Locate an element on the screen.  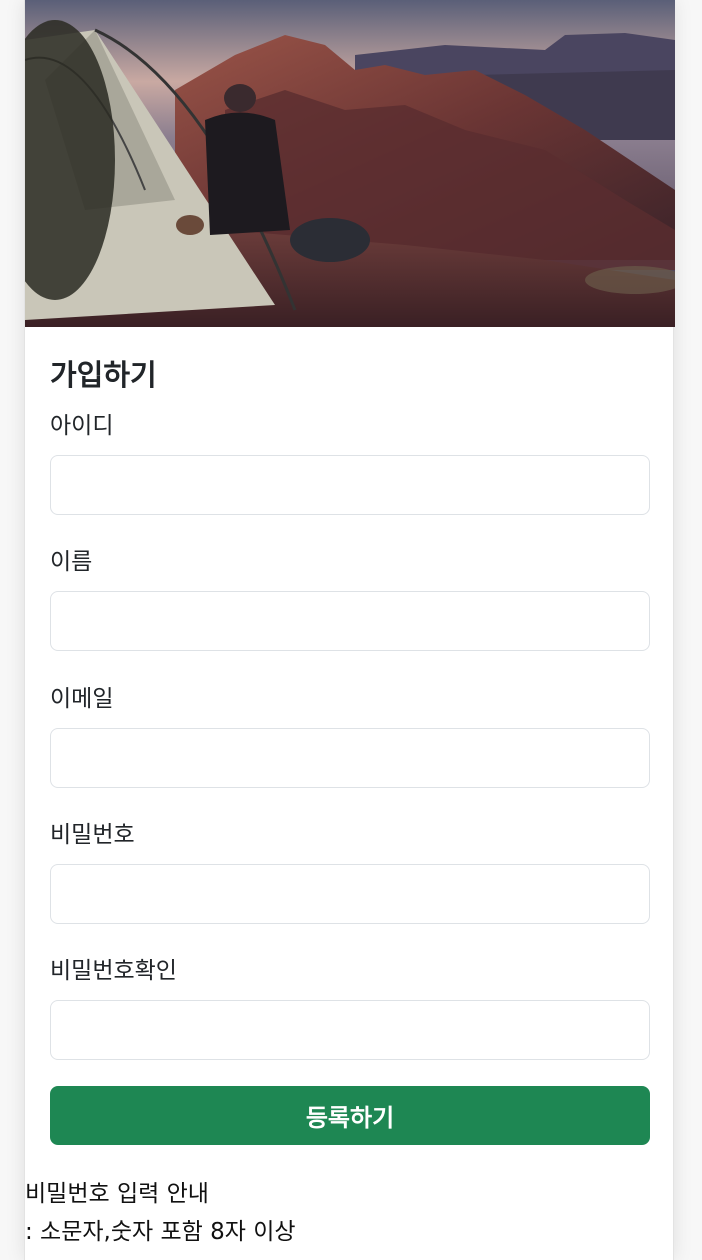
password-confirm-input is located at coordinates (350, 1030).